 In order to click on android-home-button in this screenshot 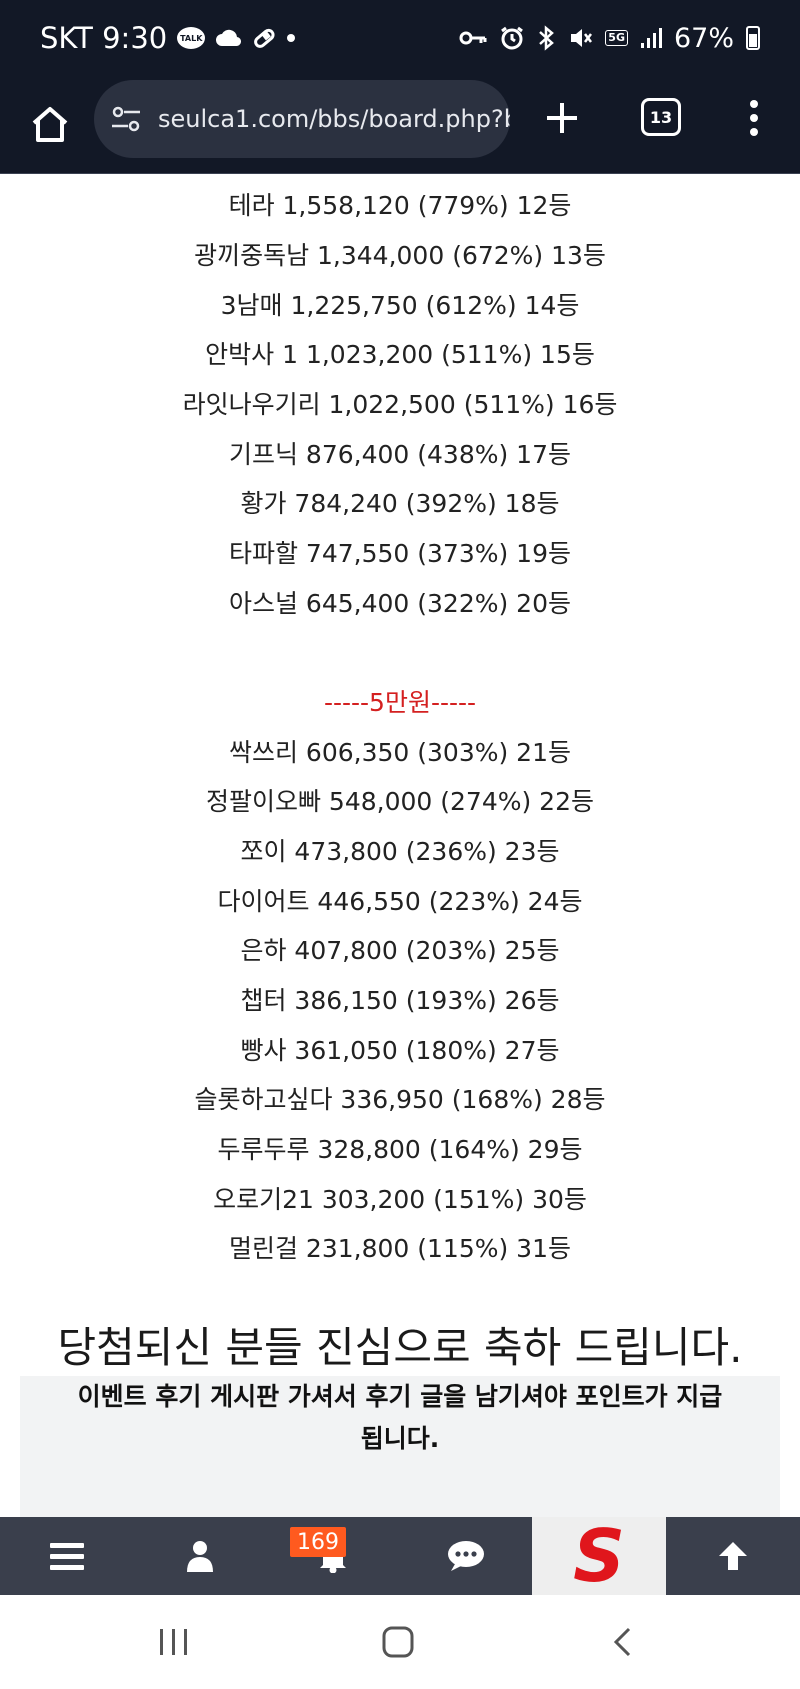, I will do `click(398, 1642)`.